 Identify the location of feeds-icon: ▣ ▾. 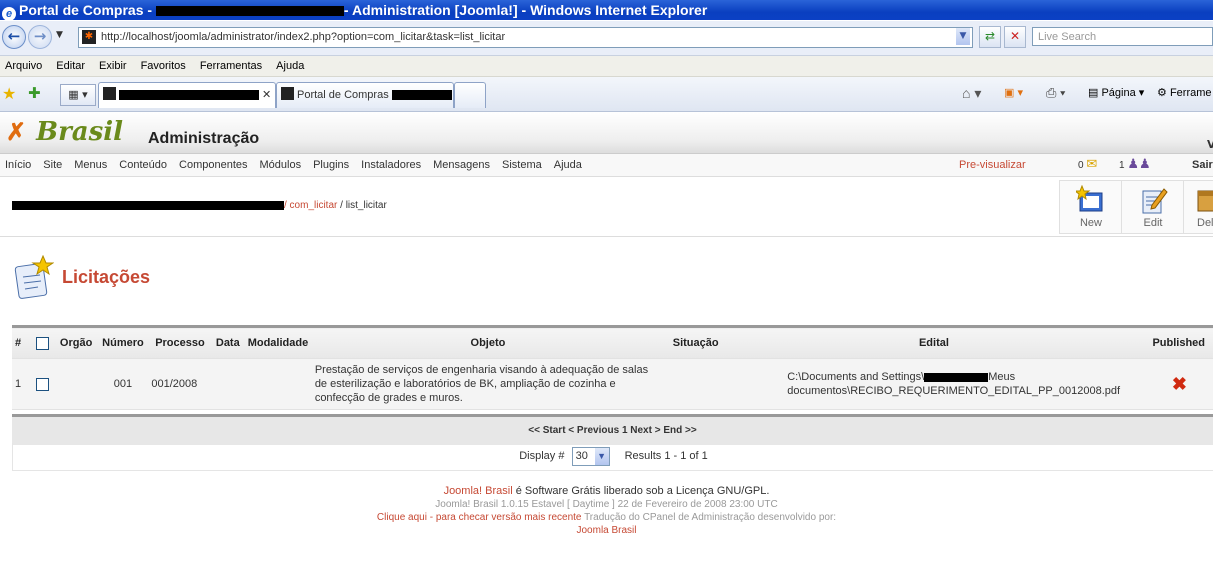
(1013, 93).